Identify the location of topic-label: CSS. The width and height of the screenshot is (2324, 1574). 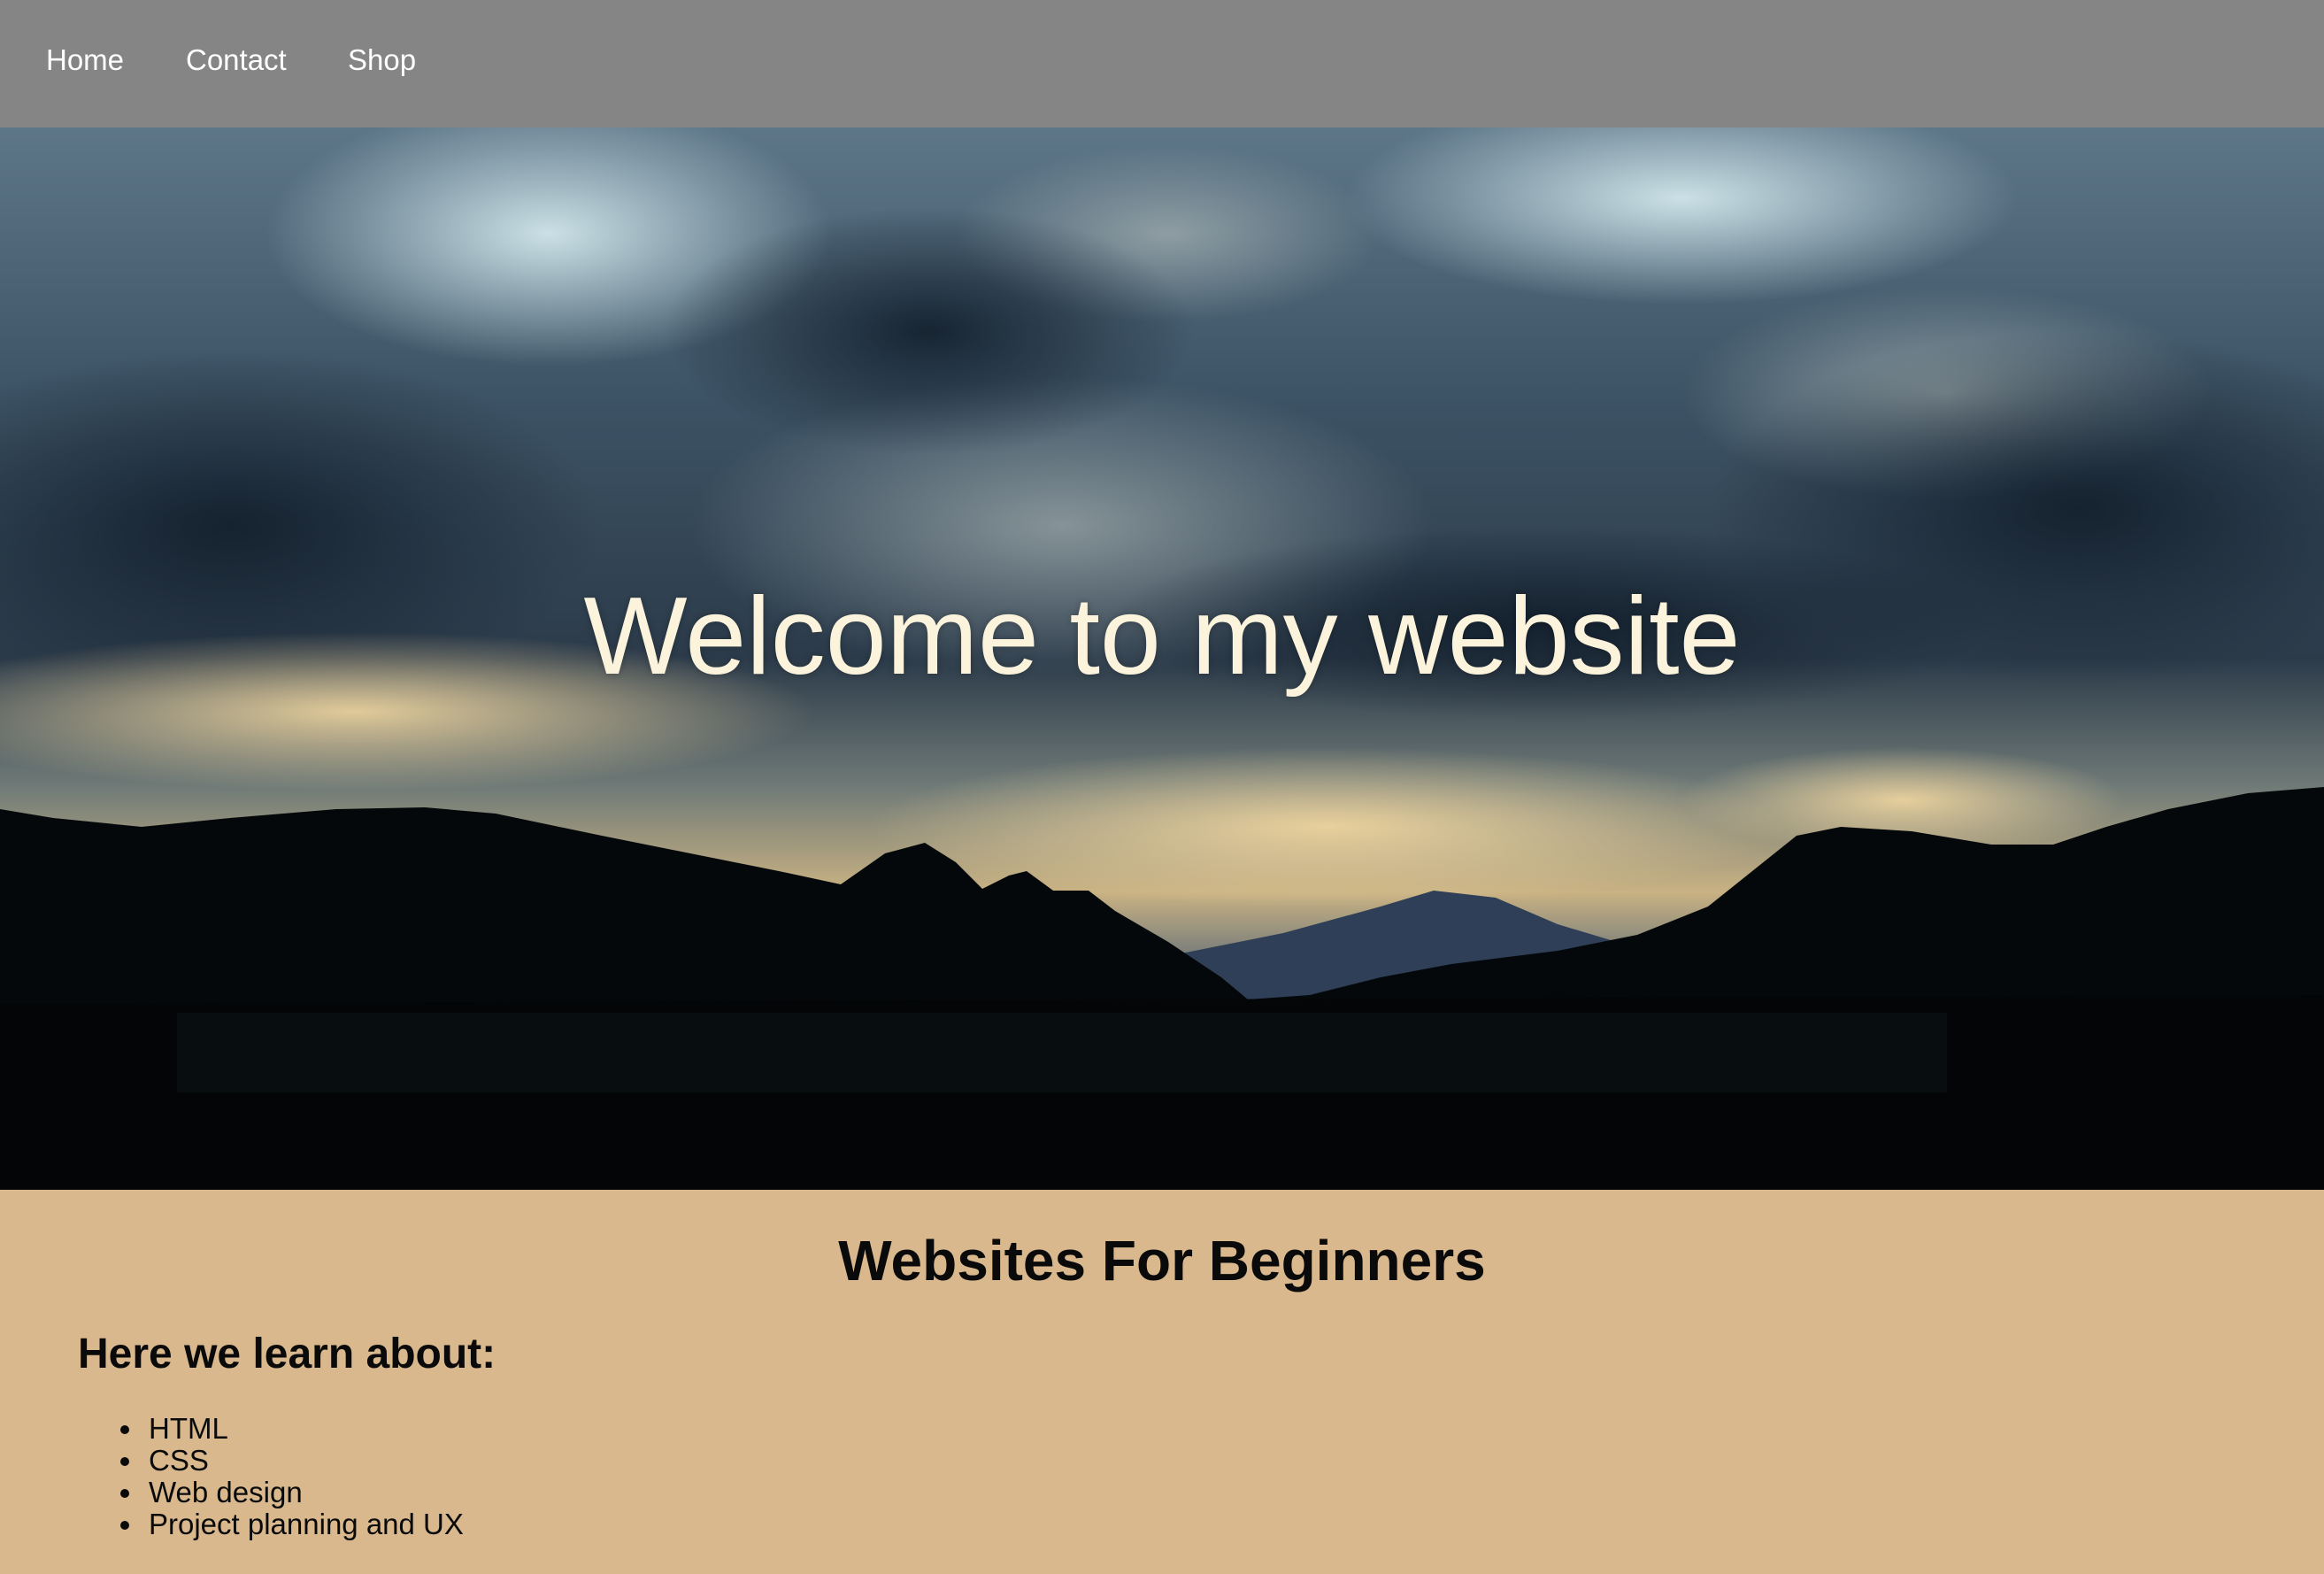
(179, 1460).